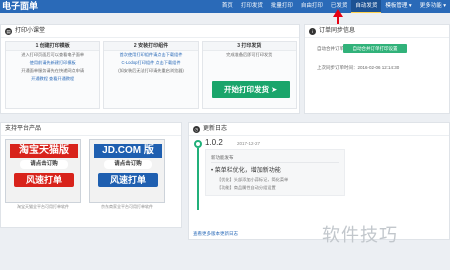  What do you see at coordinates (398, 6) in the screenshot?
I see `nav-item-template-manage: 模板管理 ▾` at bounding box center [398, 6].